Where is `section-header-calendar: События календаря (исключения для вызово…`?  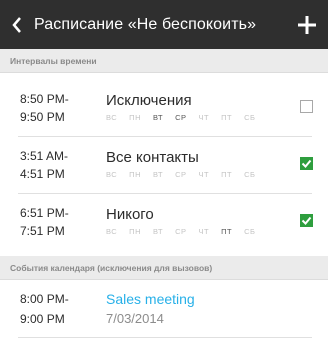
section-header-calendar: События календаря (исключения для вызово… is located at coordinates (164, 268).